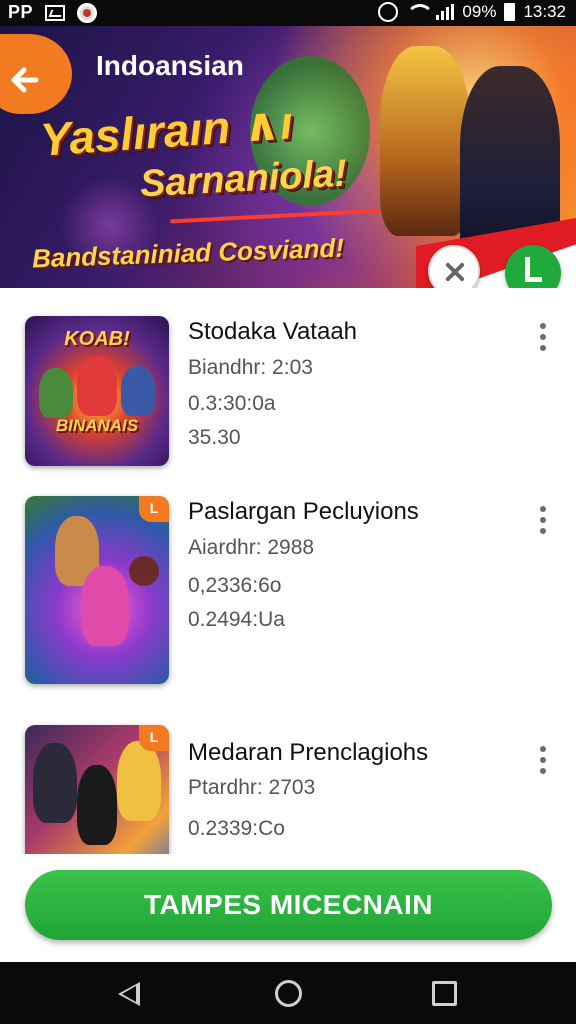 This screenshot has height=1024, width=576. I want to click on status-right: 09% 13:32, so click(472, 12).